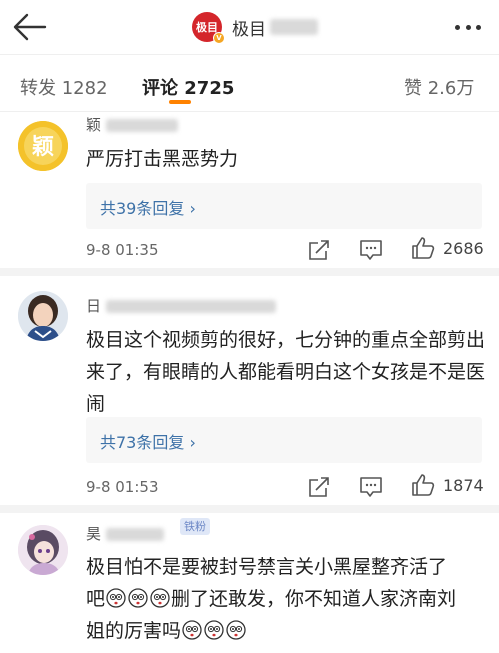 The width and height of the screenshot is (499, 653). I want to click on comment-line: 姐的厉害吗, so click(286, 631).